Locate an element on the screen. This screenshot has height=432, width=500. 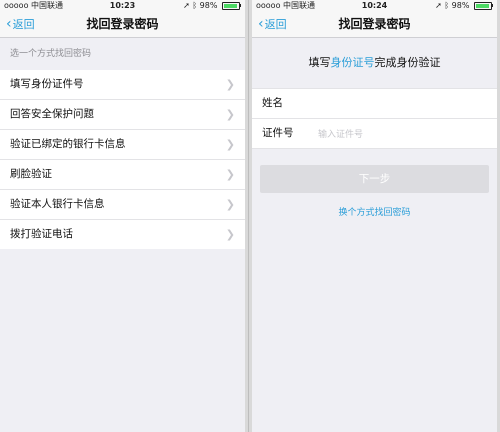
name-input is located at coordinates (402, 104).